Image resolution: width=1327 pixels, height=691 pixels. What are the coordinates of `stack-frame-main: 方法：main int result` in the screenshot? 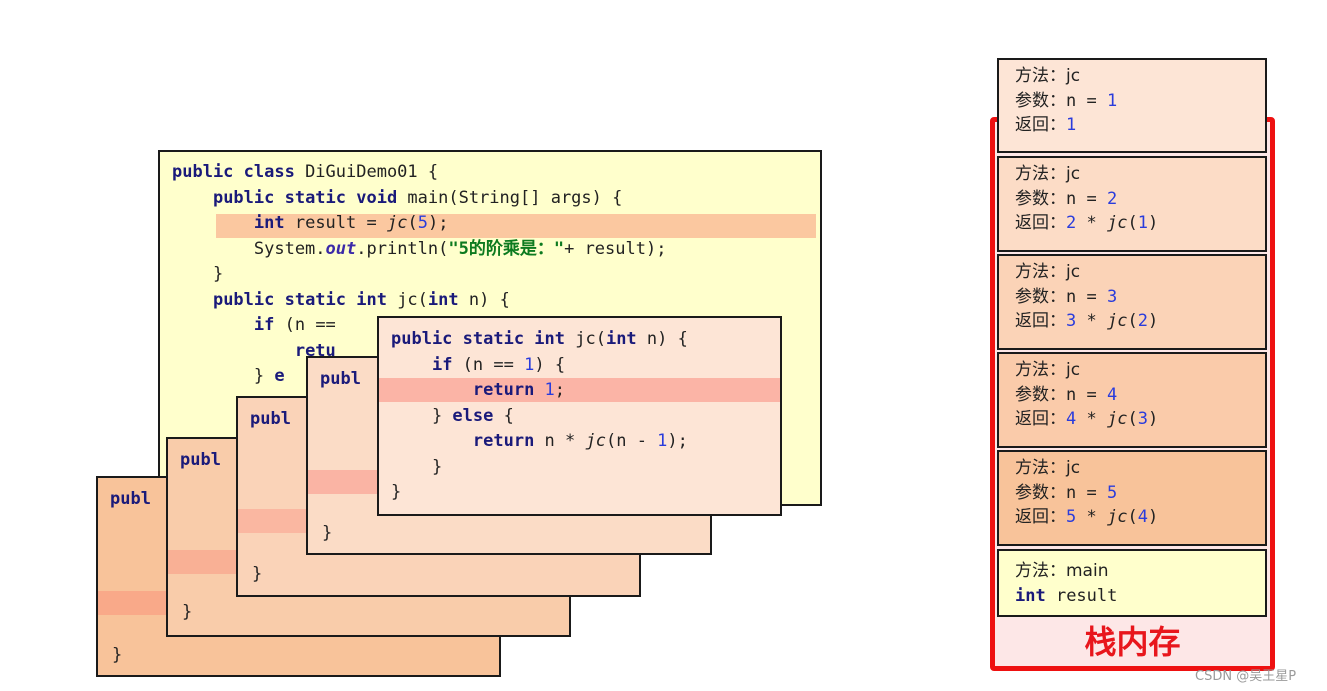 It's located at (1132, 583).